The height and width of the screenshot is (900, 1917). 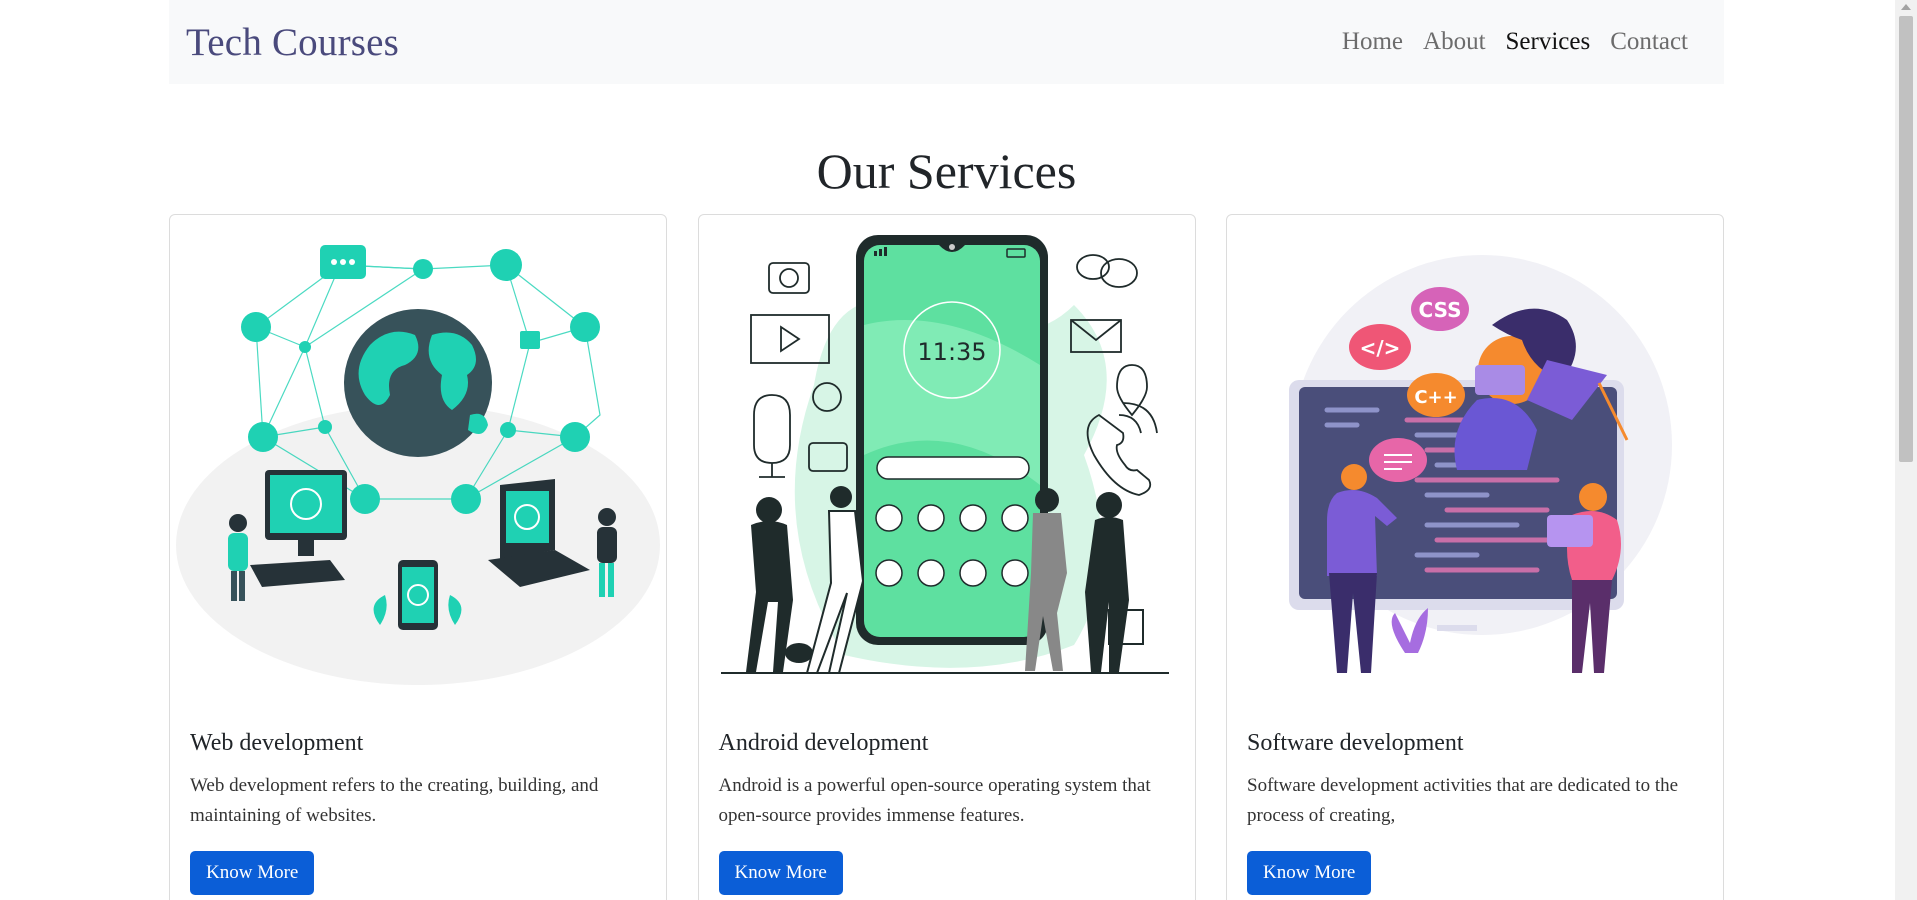 What do you see at coordinates (1454, 42) in the screenshot?
I see `nav-about: About` at bounding box center [1454, 42].